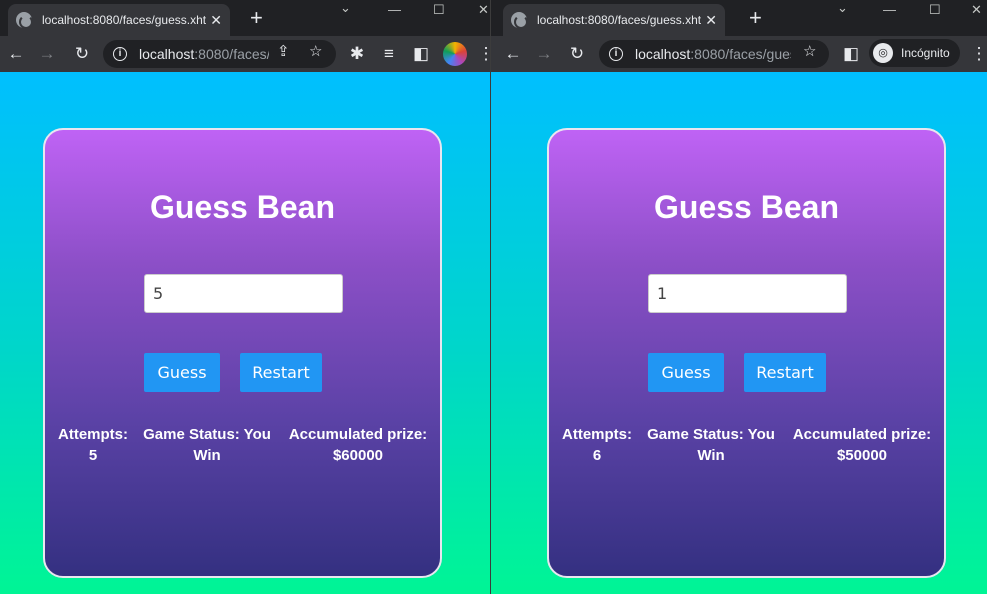 The height and width of the screenshot is (594, 987). Describe the element at coordinates (747, 293) in the screenshot. I see `guess-input: 1` at that location.